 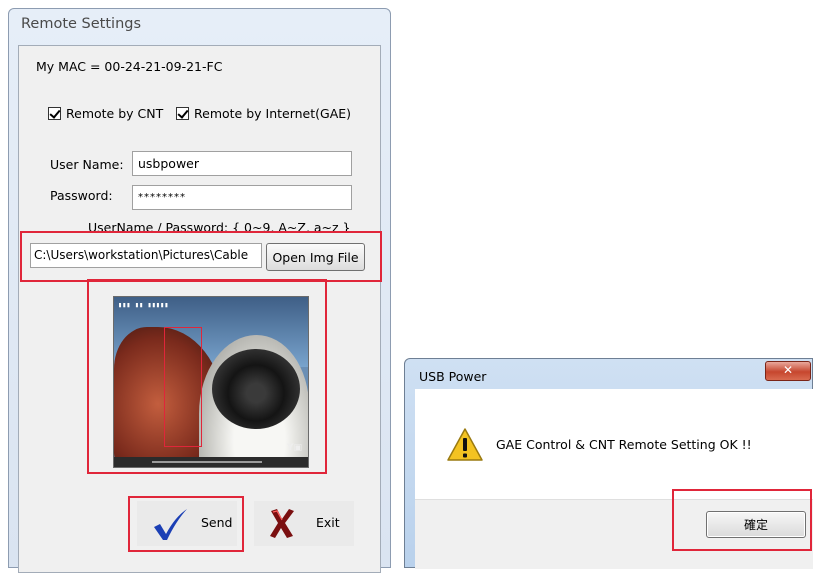 What do you see at coordinates (328, 522) in the screenshot?
I see `exit-label: Exit` at bounding box center [328, 522].